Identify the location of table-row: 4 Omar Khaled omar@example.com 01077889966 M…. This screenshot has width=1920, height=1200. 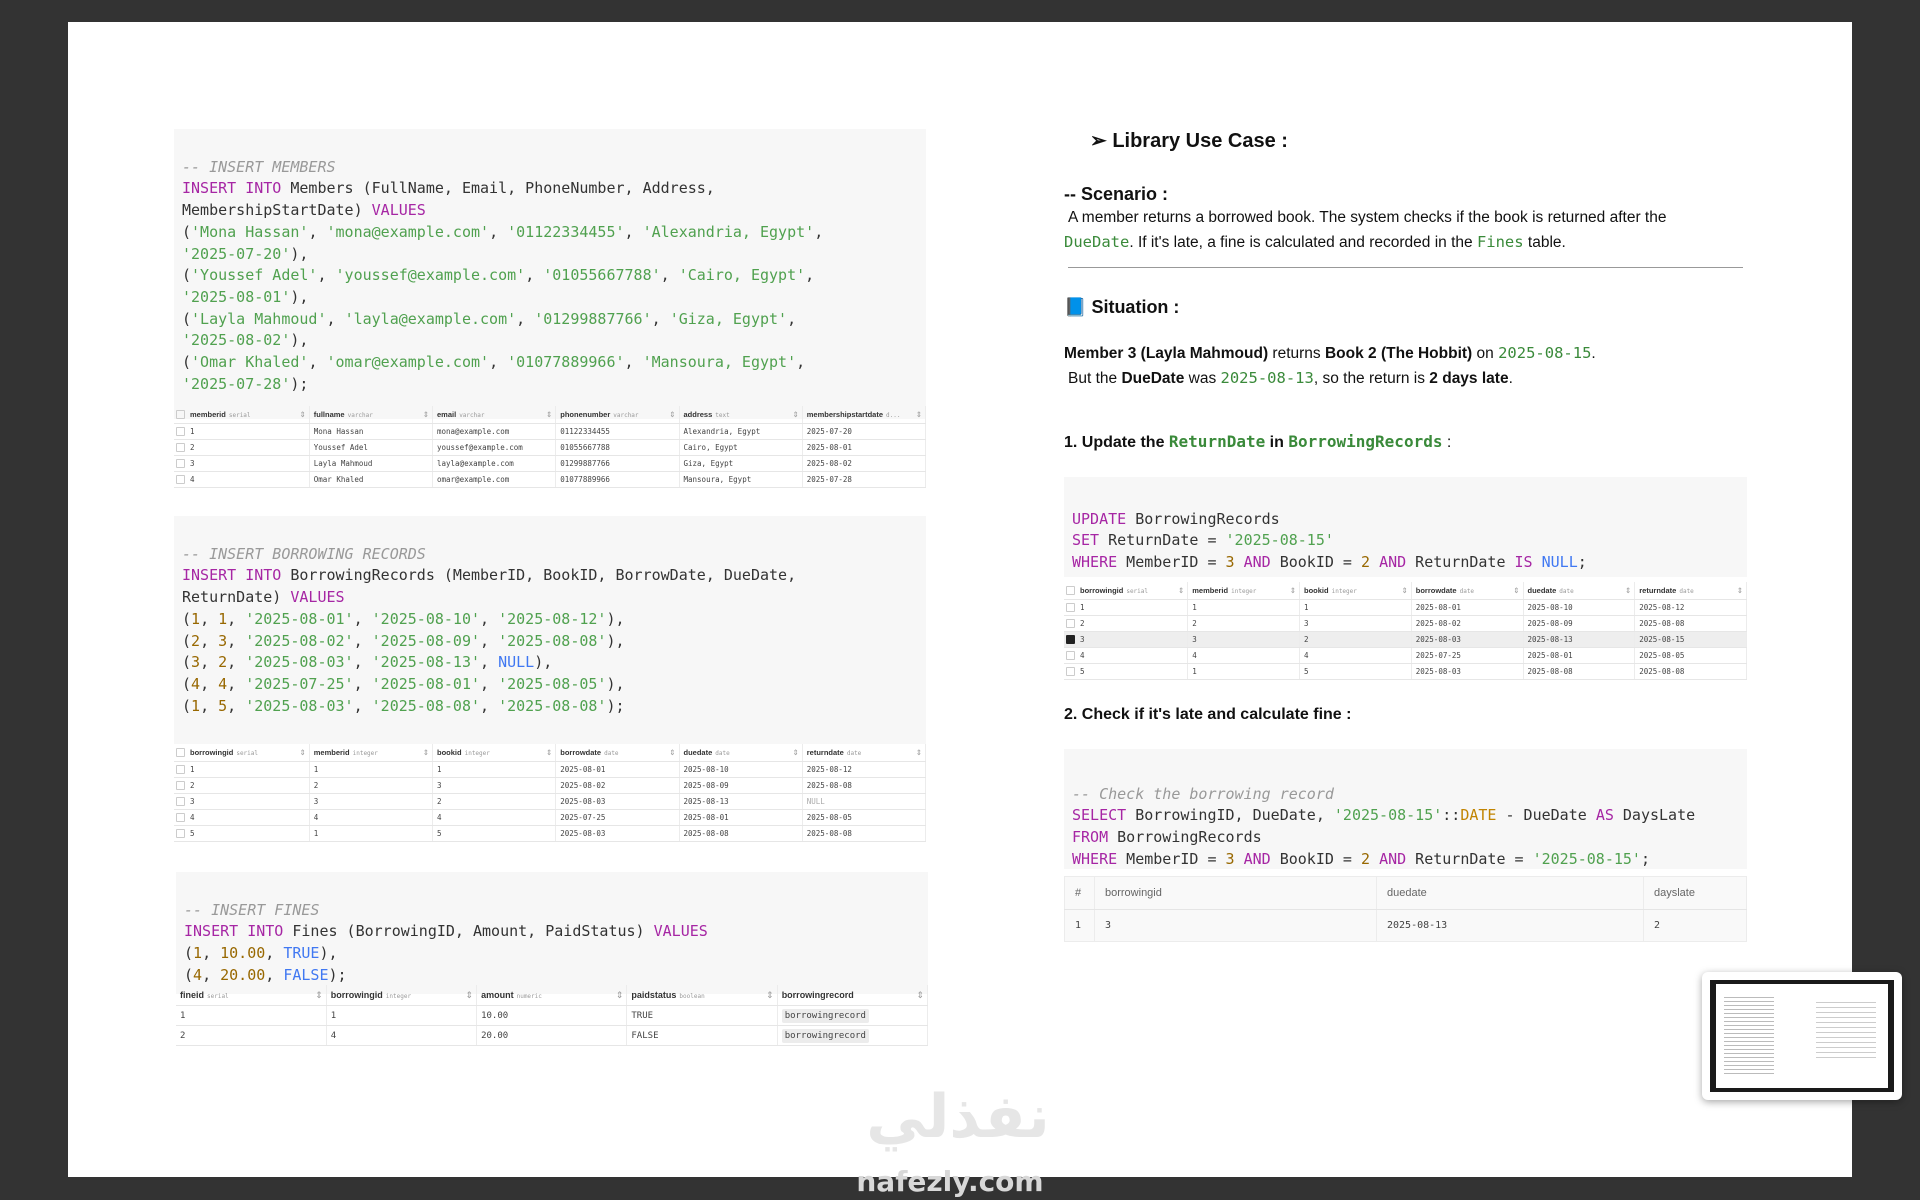
(550, 479).